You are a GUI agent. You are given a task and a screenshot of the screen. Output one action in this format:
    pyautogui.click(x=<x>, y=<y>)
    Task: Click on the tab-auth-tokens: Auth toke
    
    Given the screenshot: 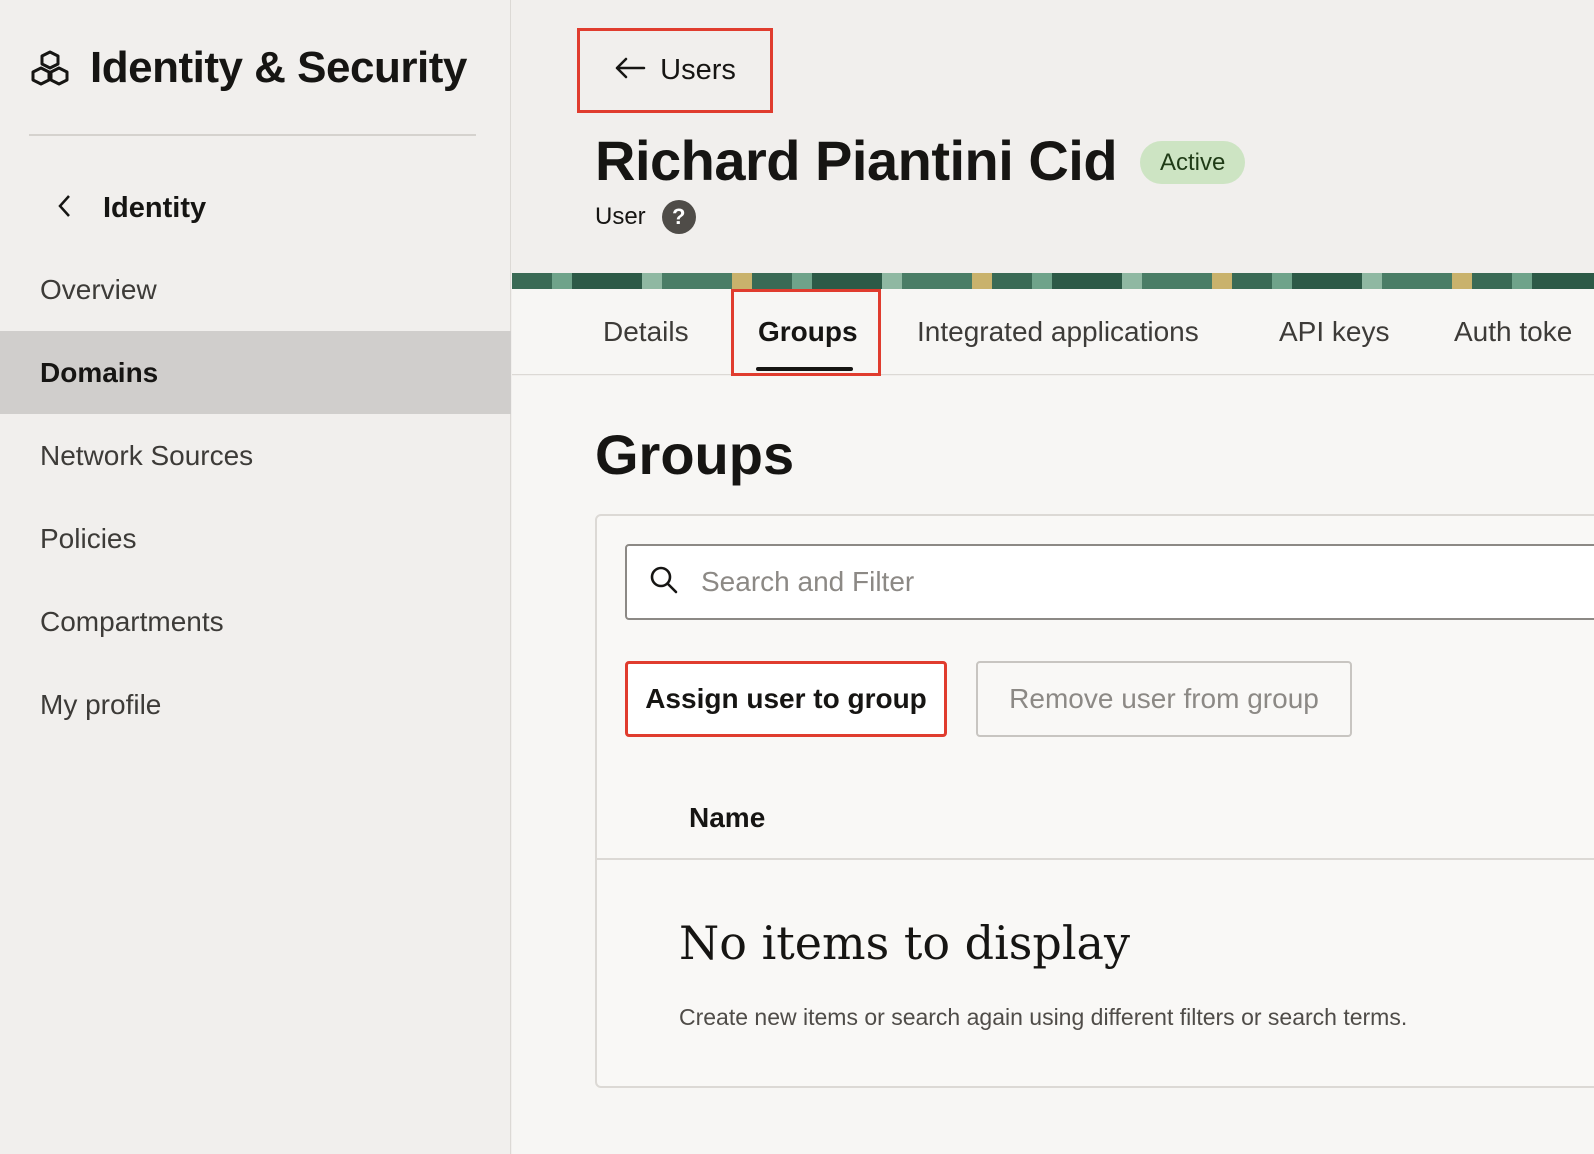 What is the action you would take?
    pyautogui.click(x=1513, y=332)
    